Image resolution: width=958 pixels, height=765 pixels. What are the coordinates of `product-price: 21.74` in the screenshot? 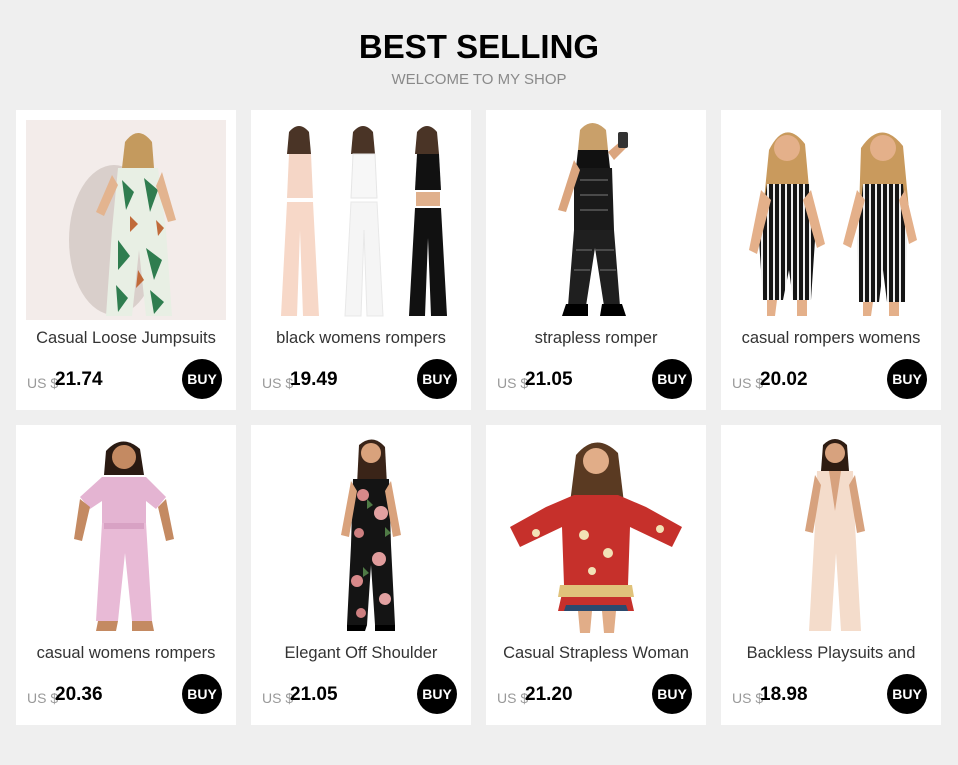 It's located at (79, 379).